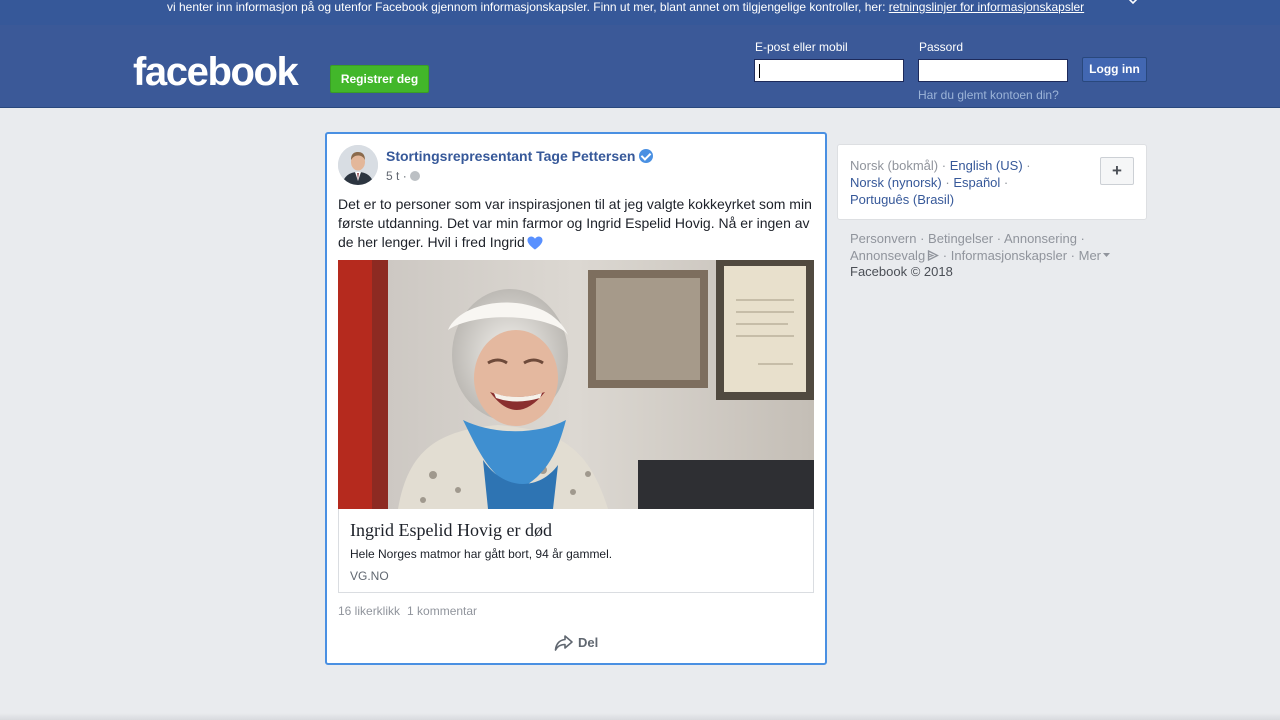 The image size is (1280, 720). I want to click on language-row-1: Norsk (bokmål) · English (US) ·, so click(940, 165).